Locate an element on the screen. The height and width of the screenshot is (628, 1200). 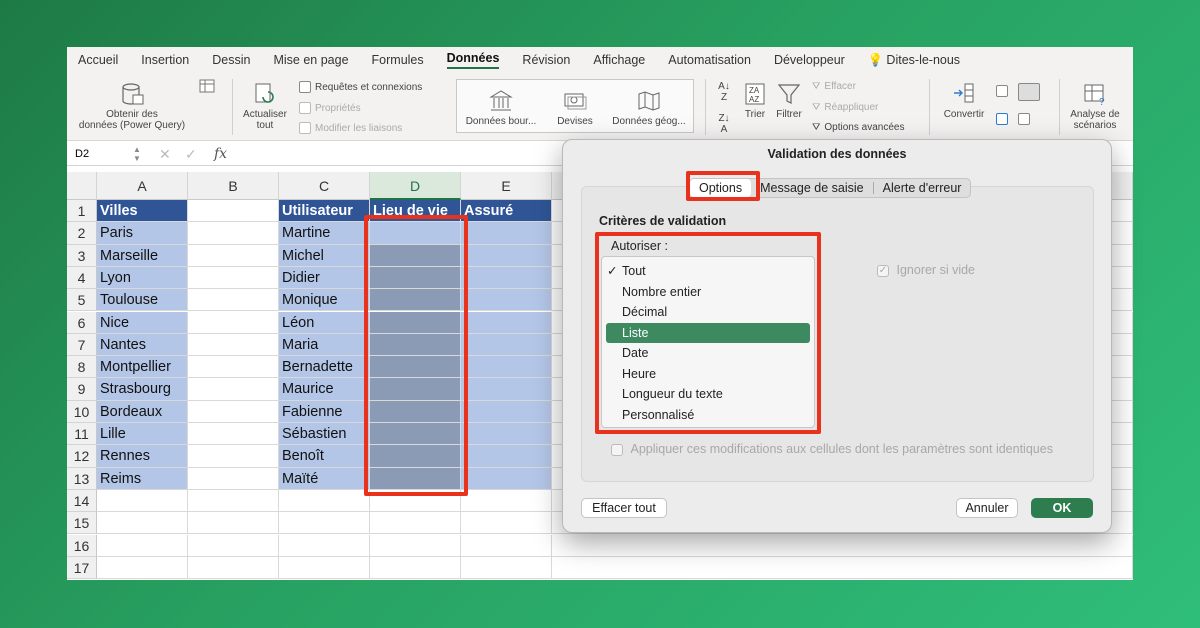
cell: Fabienne is located at coordinates (324, 411).